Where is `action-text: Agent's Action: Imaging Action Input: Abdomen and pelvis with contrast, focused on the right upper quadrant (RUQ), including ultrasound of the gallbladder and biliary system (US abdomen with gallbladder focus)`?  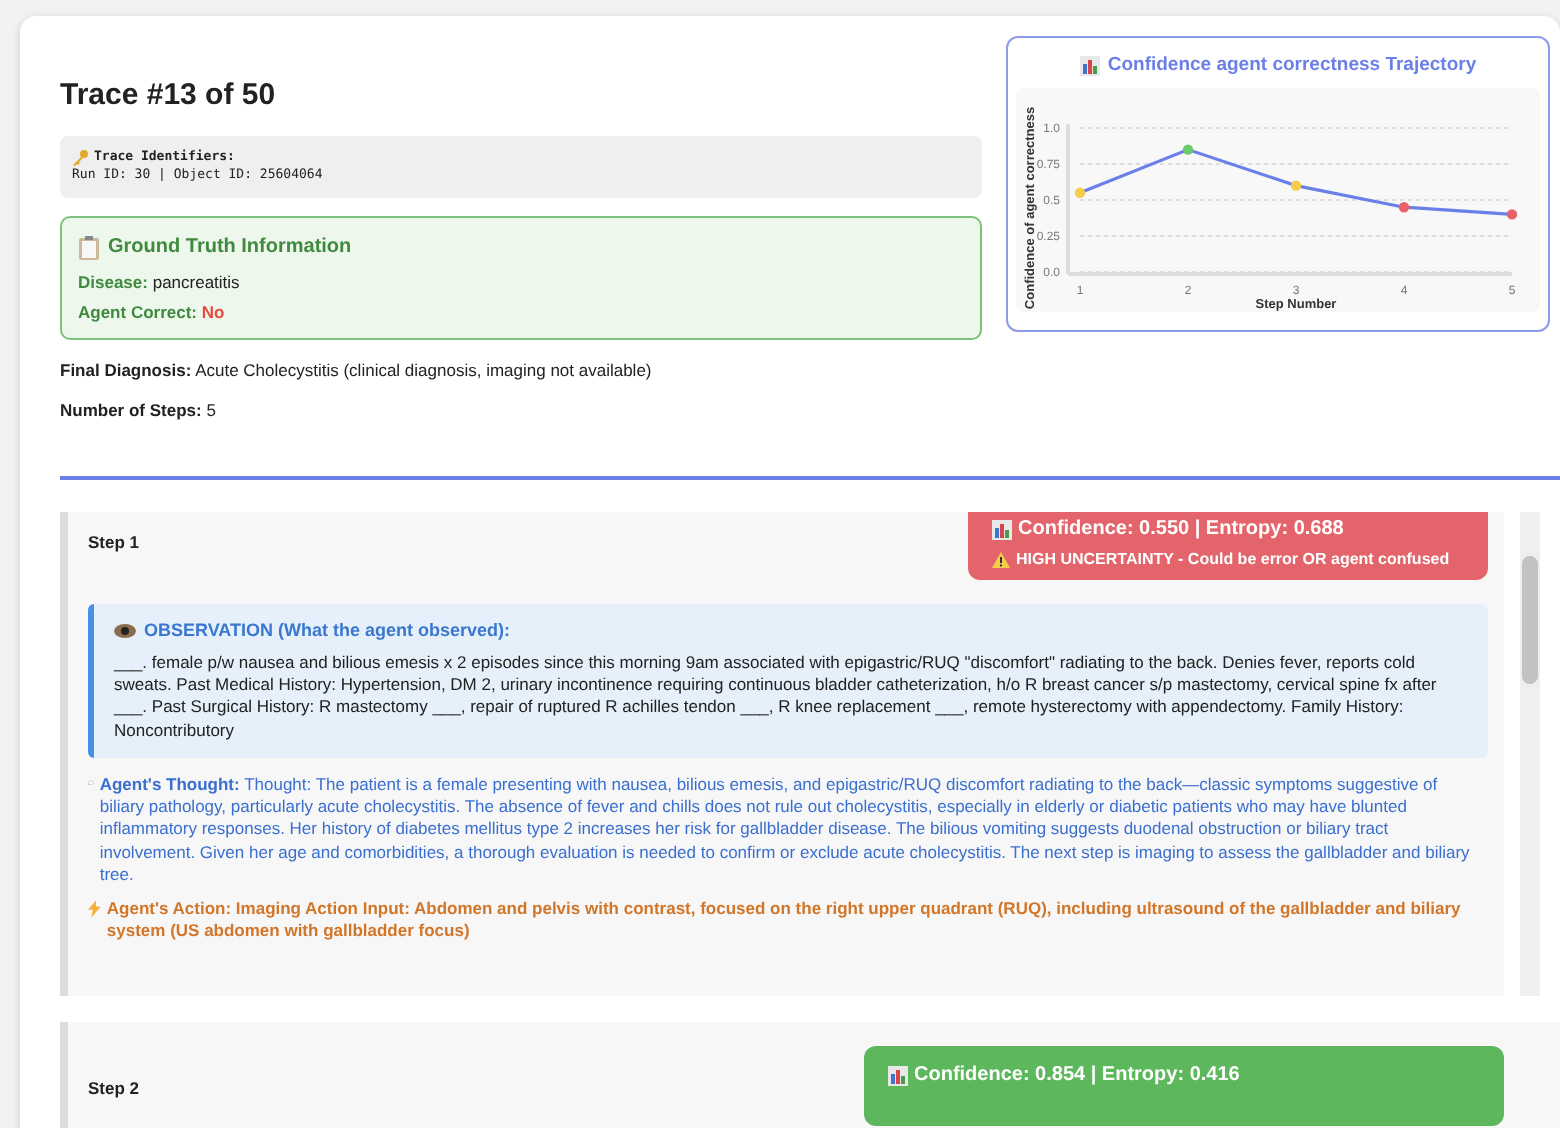 action-text: Agent's Action: Imaging Action Input: Abdomen and pelvis with contrast, focused on the right upper quadrant (RUQ), including ultrasound of the gallbladder and biliary system (US abdomen with gallbladder focus) is located at coordinates (784, 920).